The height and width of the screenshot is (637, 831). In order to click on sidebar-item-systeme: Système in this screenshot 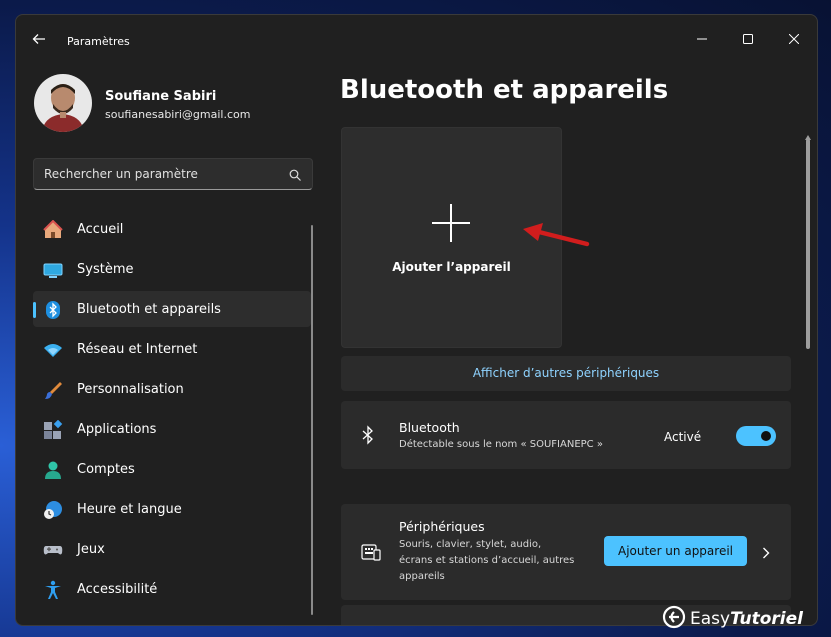, I will do `click(172, 269)`.